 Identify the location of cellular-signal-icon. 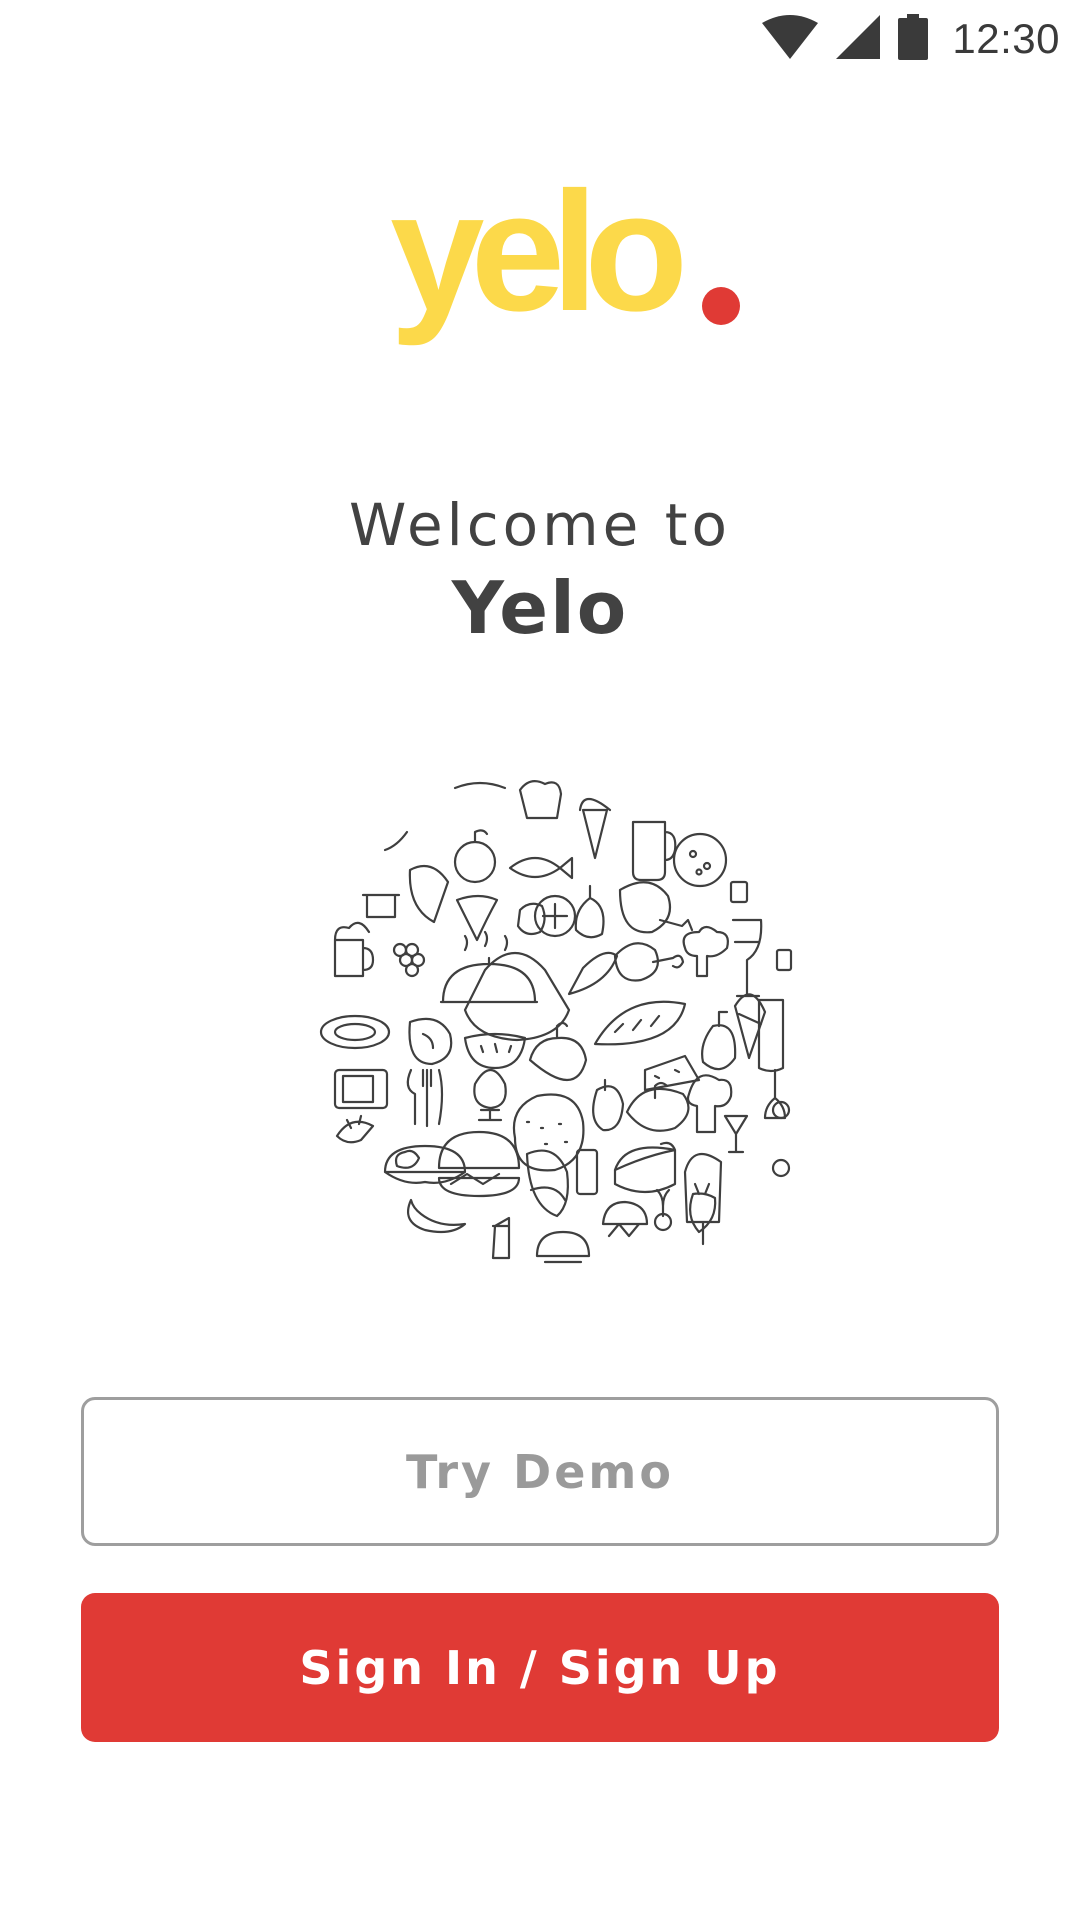
(858, 39).